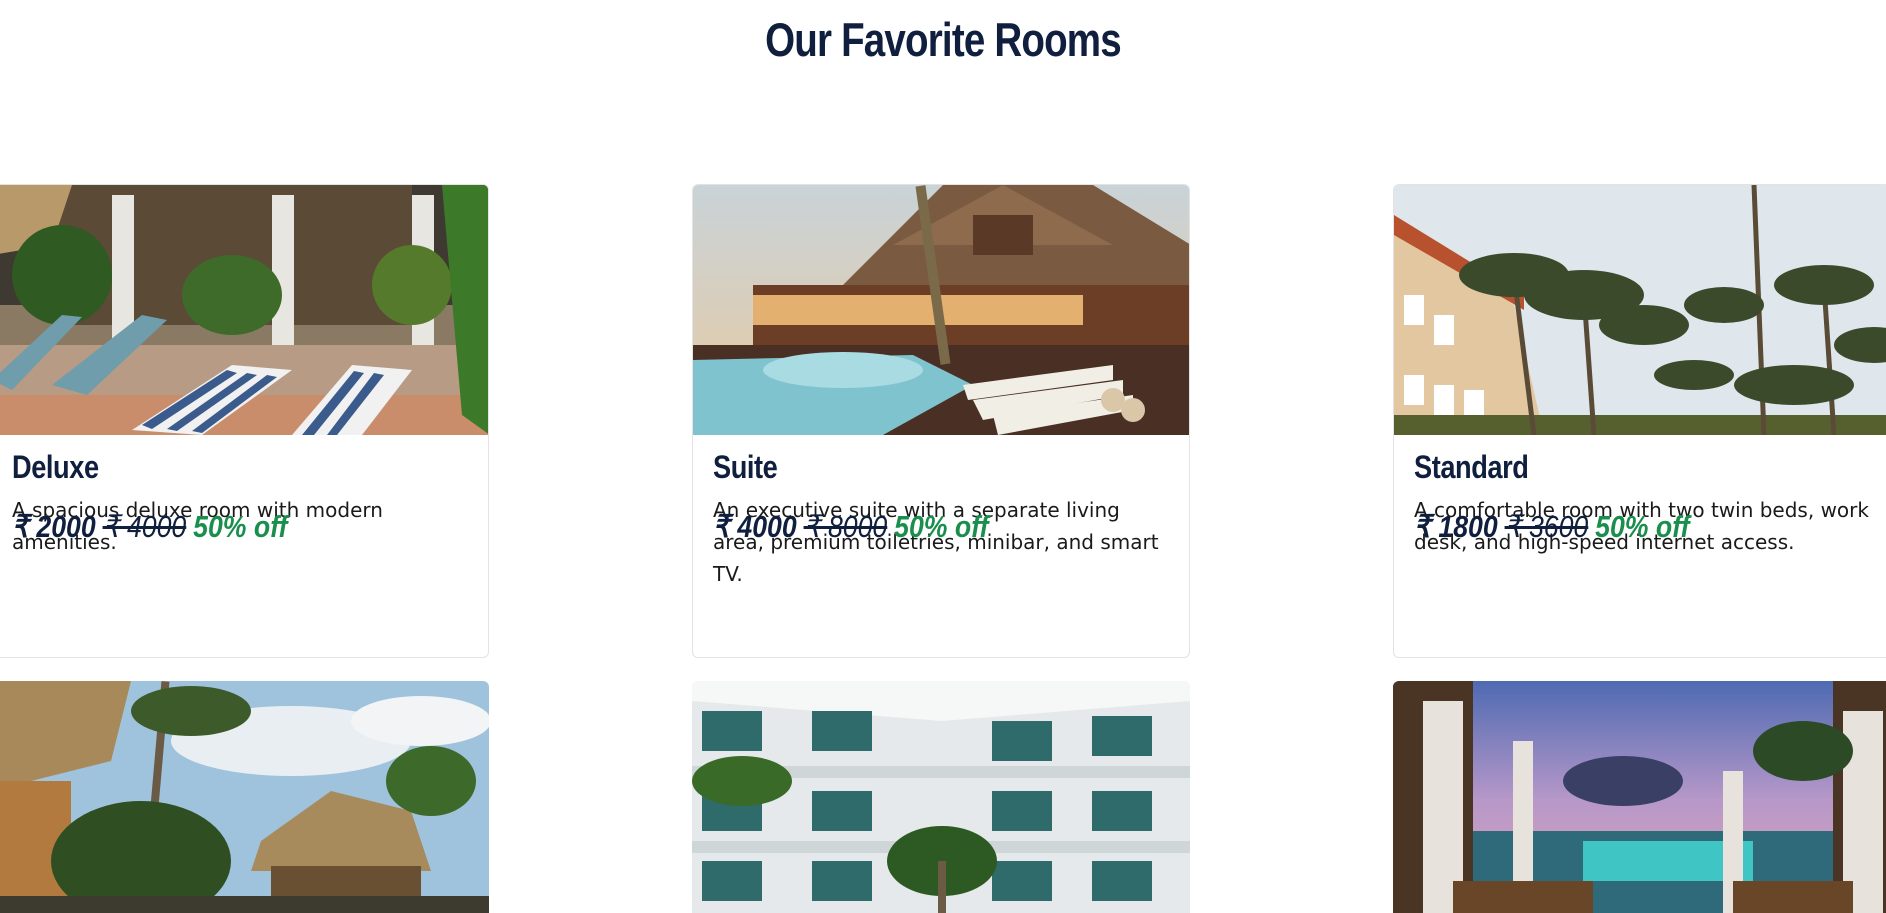 Image resolution: width=1886 pixels, height=913 pixels. I want to click on room-image-deluxe, so click(244, 310).